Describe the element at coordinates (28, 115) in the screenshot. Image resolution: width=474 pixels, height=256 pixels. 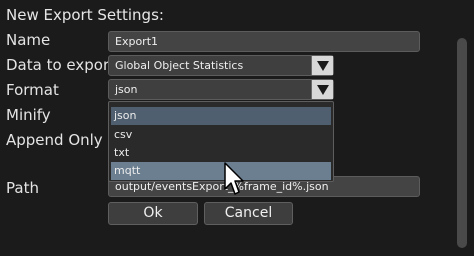
I see `minify-label: Minify` at that location.